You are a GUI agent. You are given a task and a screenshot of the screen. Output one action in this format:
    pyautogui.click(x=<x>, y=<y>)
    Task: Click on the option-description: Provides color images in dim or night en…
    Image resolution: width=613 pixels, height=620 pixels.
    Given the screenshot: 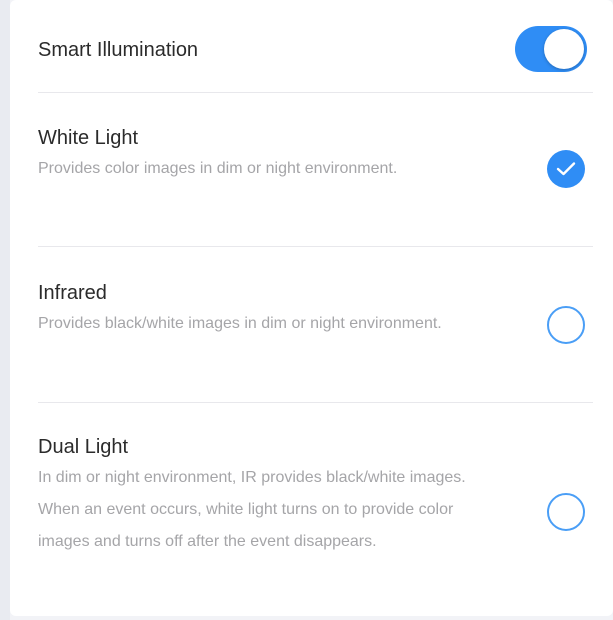 What is the action you would take?
    pyautogui.click(x=218, y=168)
    